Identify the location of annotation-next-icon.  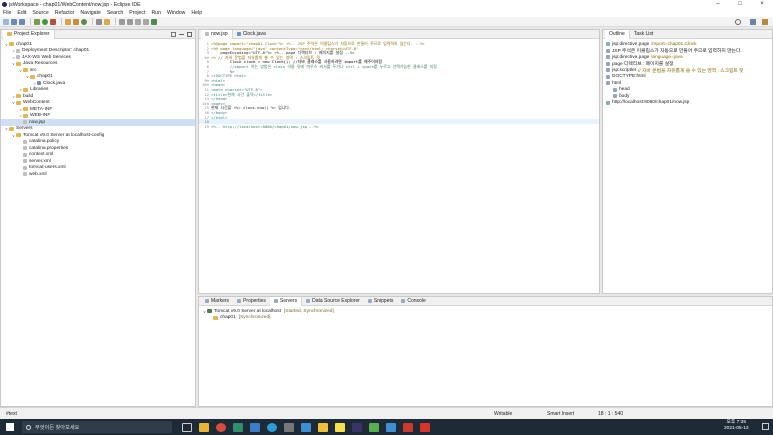
(122, 21).